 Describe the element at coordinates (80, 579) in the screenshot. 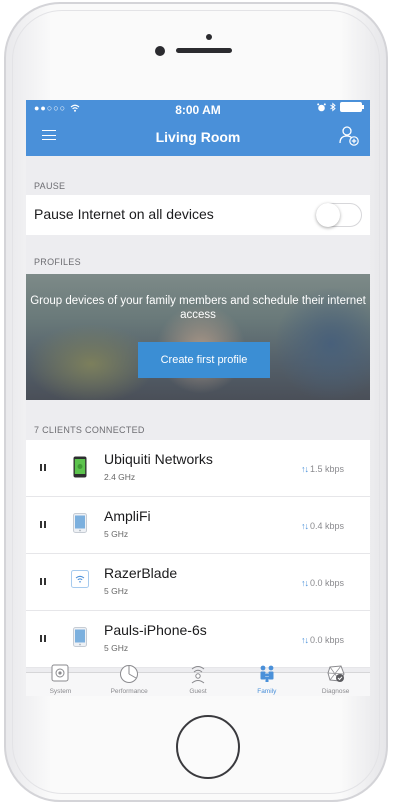

I see `wifi-device-icon` at that location.